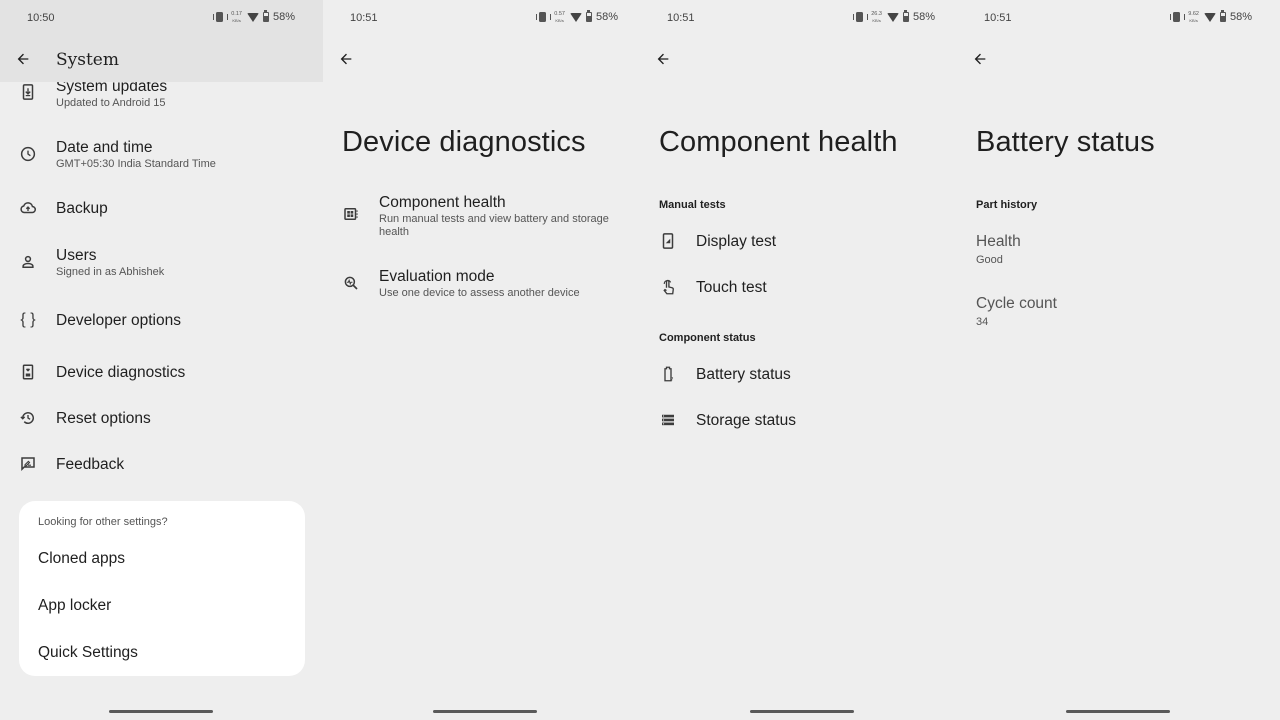 This screenshot has width=1280, height=720. I want to click on status-bar: 10:51 9.62 KB/s 58%, so click(1118, 18).